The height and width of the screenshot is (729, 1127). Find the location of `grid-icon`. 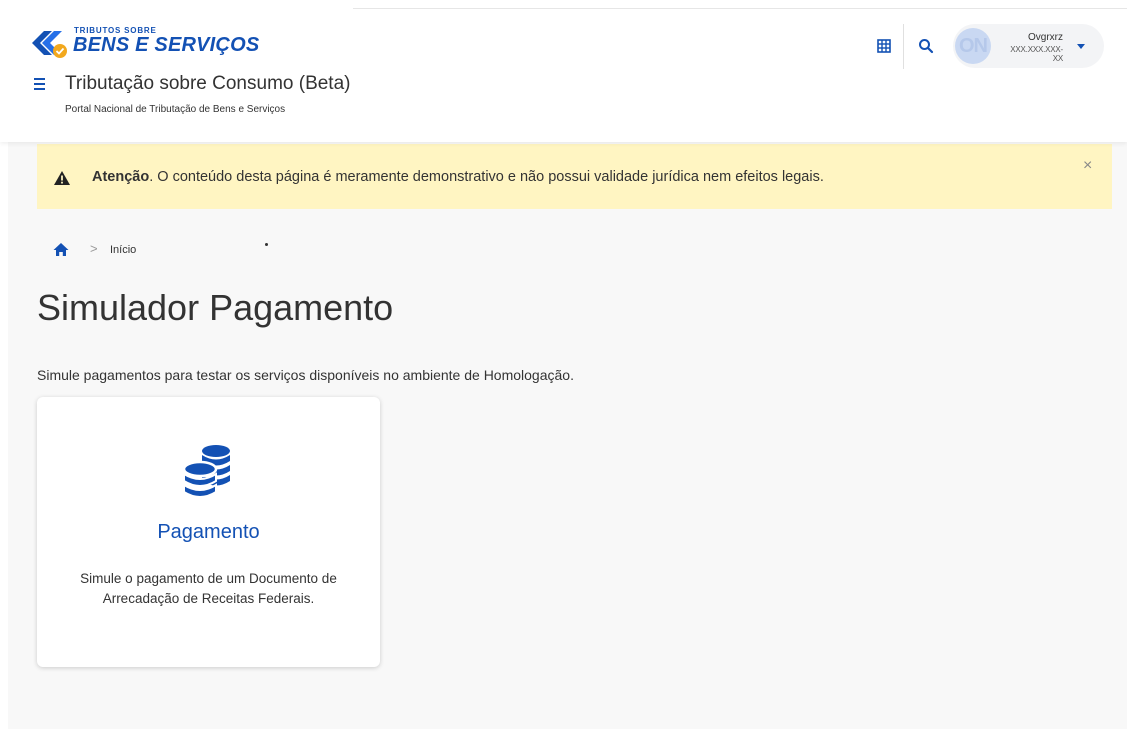

grid-icon is located at coordinates (884, 46).